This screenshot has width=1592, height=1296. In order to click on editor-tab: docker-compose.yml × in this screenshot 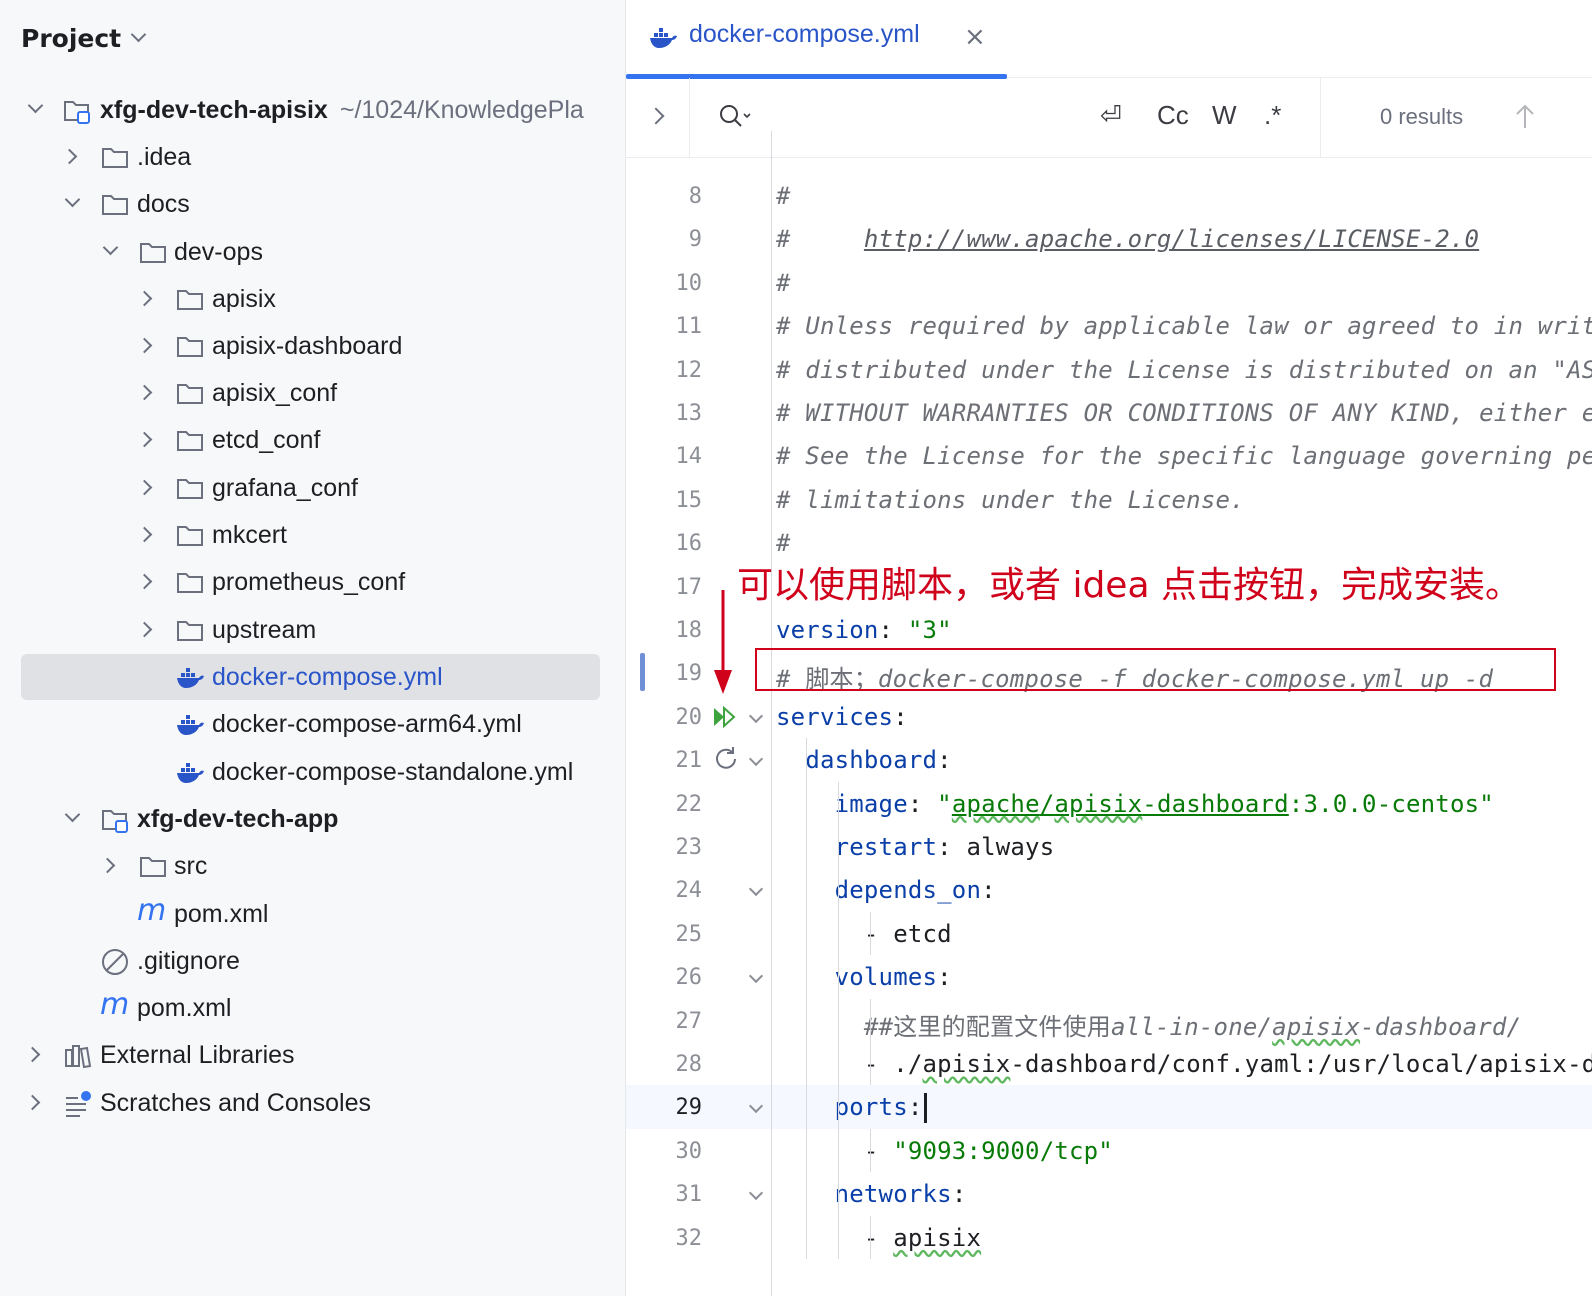, I will do `click(816, 39)`.